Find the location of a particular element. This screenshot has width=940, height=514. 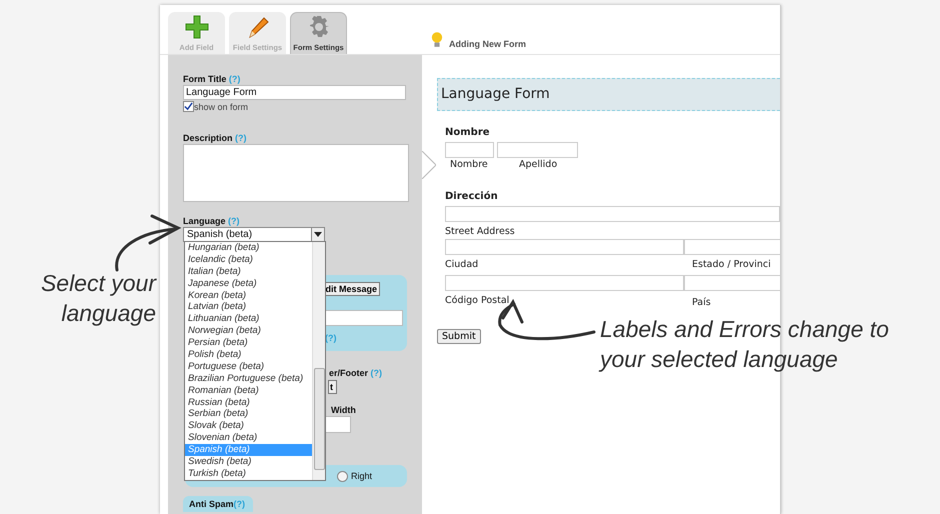

curved-arrow is located at coordinates (148, 243).